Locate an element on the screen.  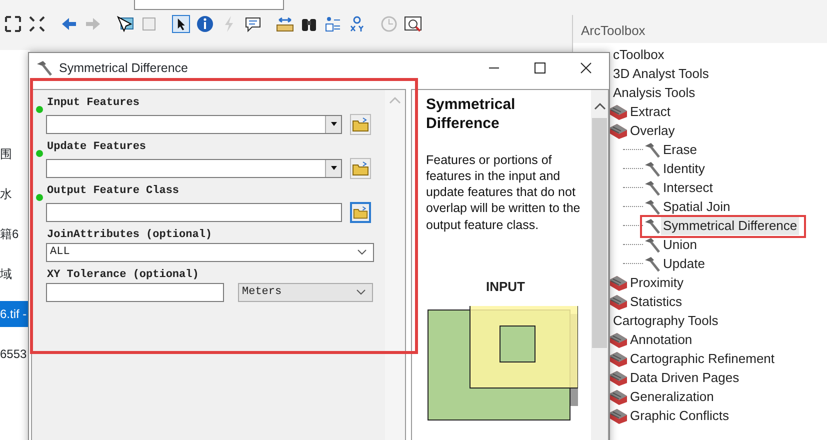
tree-item: Extract is located at coordinates (650, 112).